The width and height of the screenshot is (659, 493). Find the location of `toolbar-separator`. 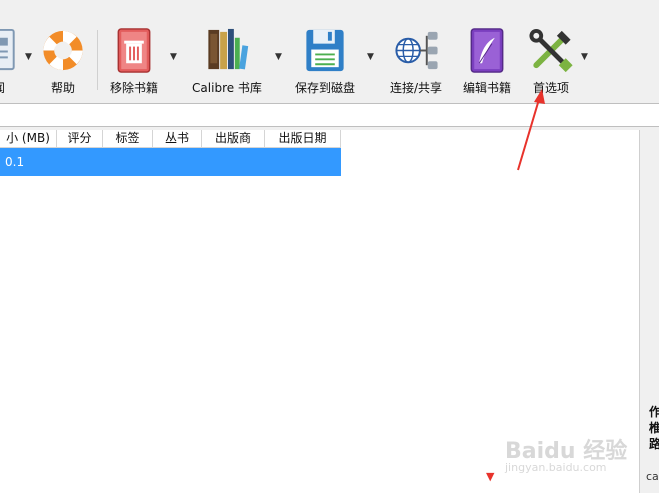

toolbar-separator is located at coordinates (97, 60).